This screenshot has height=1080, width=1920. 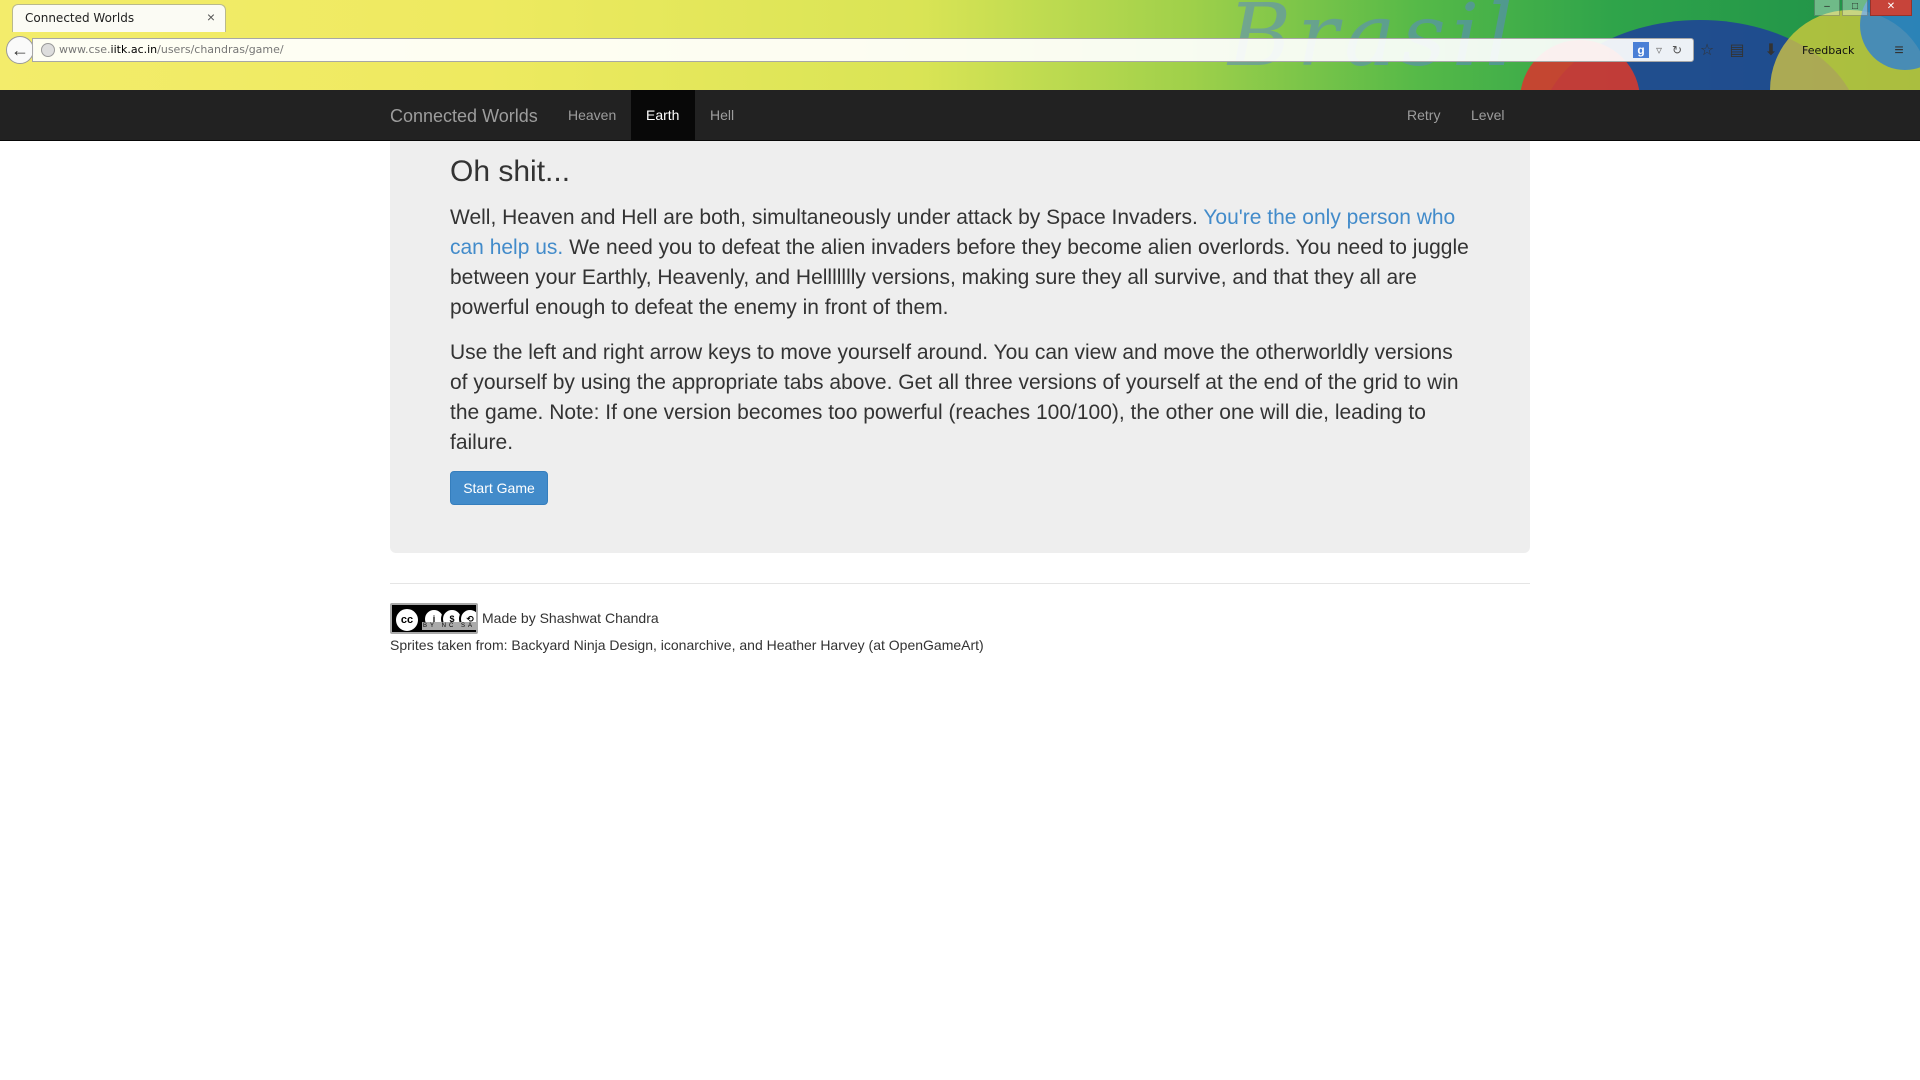 What do you see at coordinates (960, 583) in the screenshot?
I see `footer-divider` at bounding box center [960, 583].